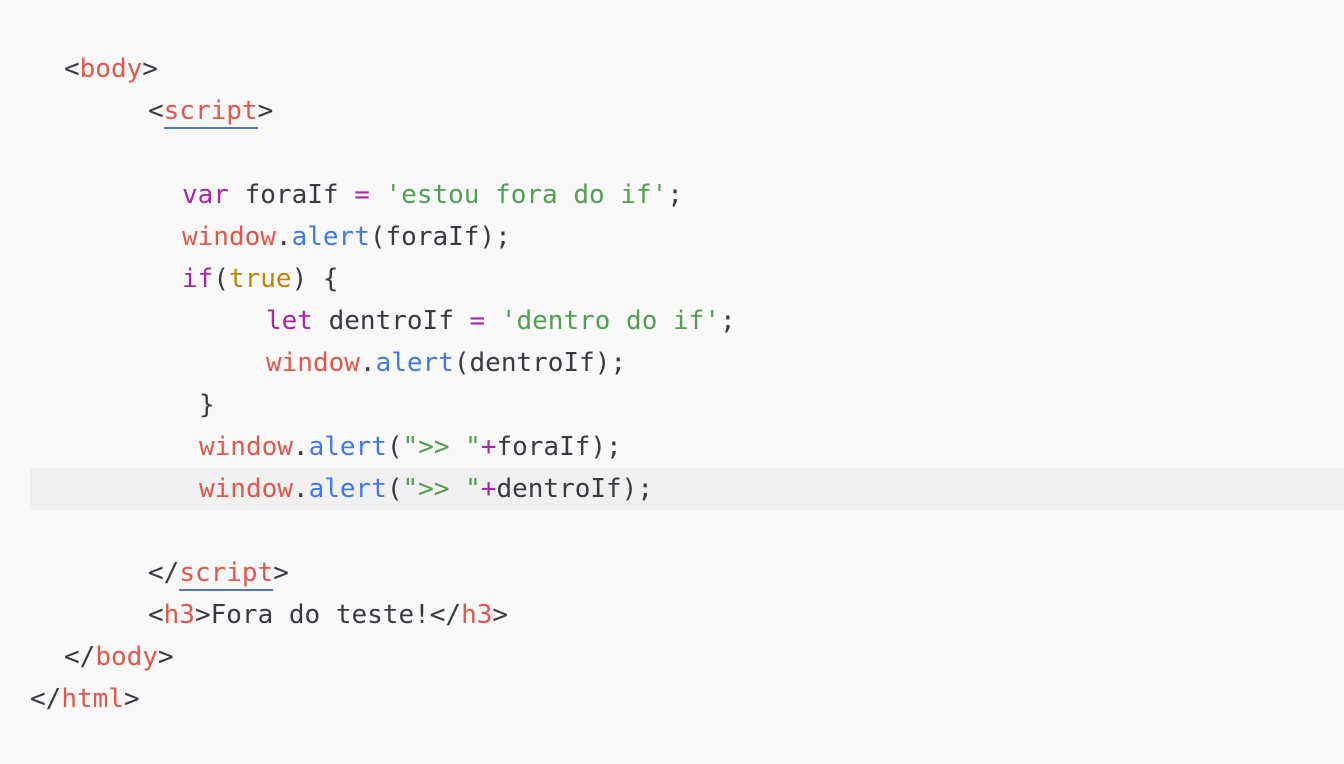 The height and width of the screenshot is (764, 1344). I want to click on code-line: window.alert(">> "+foraIf);, so click(672, 447).